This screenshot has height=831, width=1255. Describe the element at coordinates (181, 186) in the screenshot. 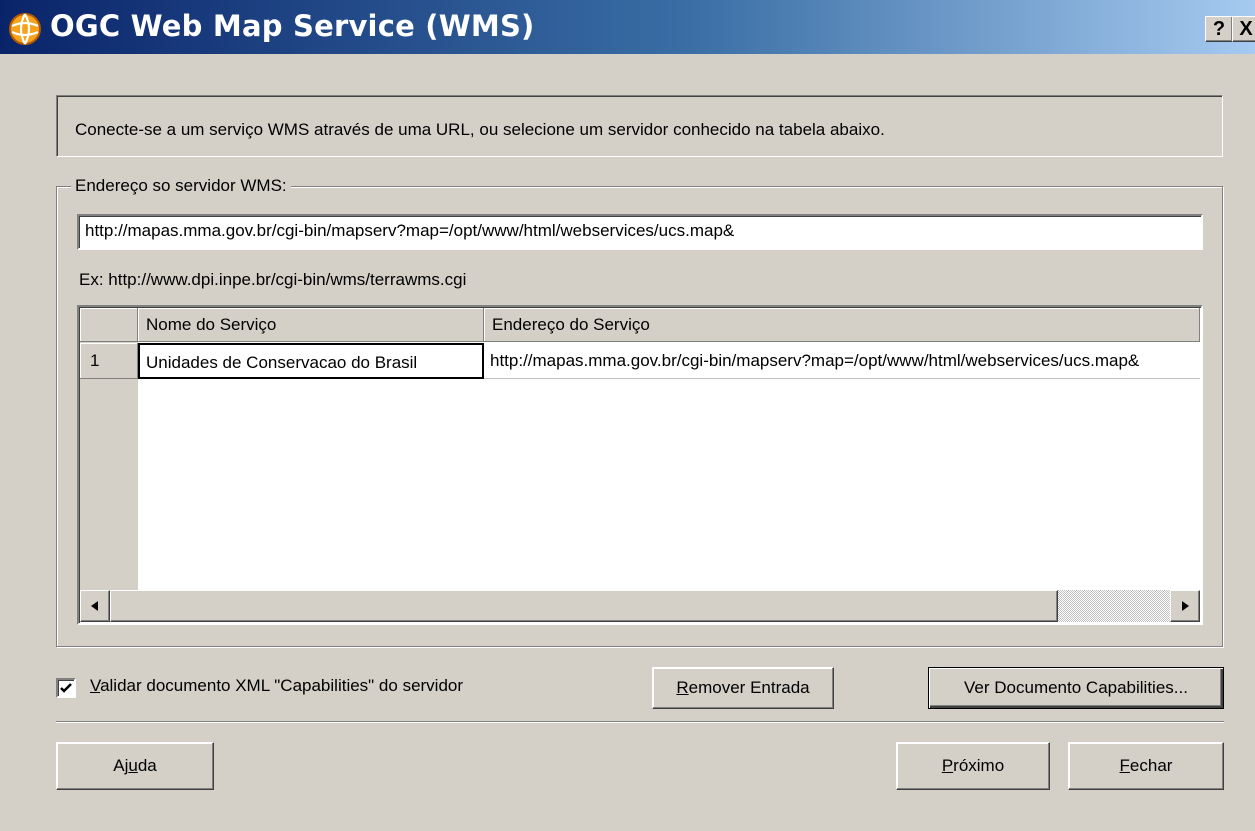

I see `server-group-legend: Endereço so servidor WMS:` at that location.